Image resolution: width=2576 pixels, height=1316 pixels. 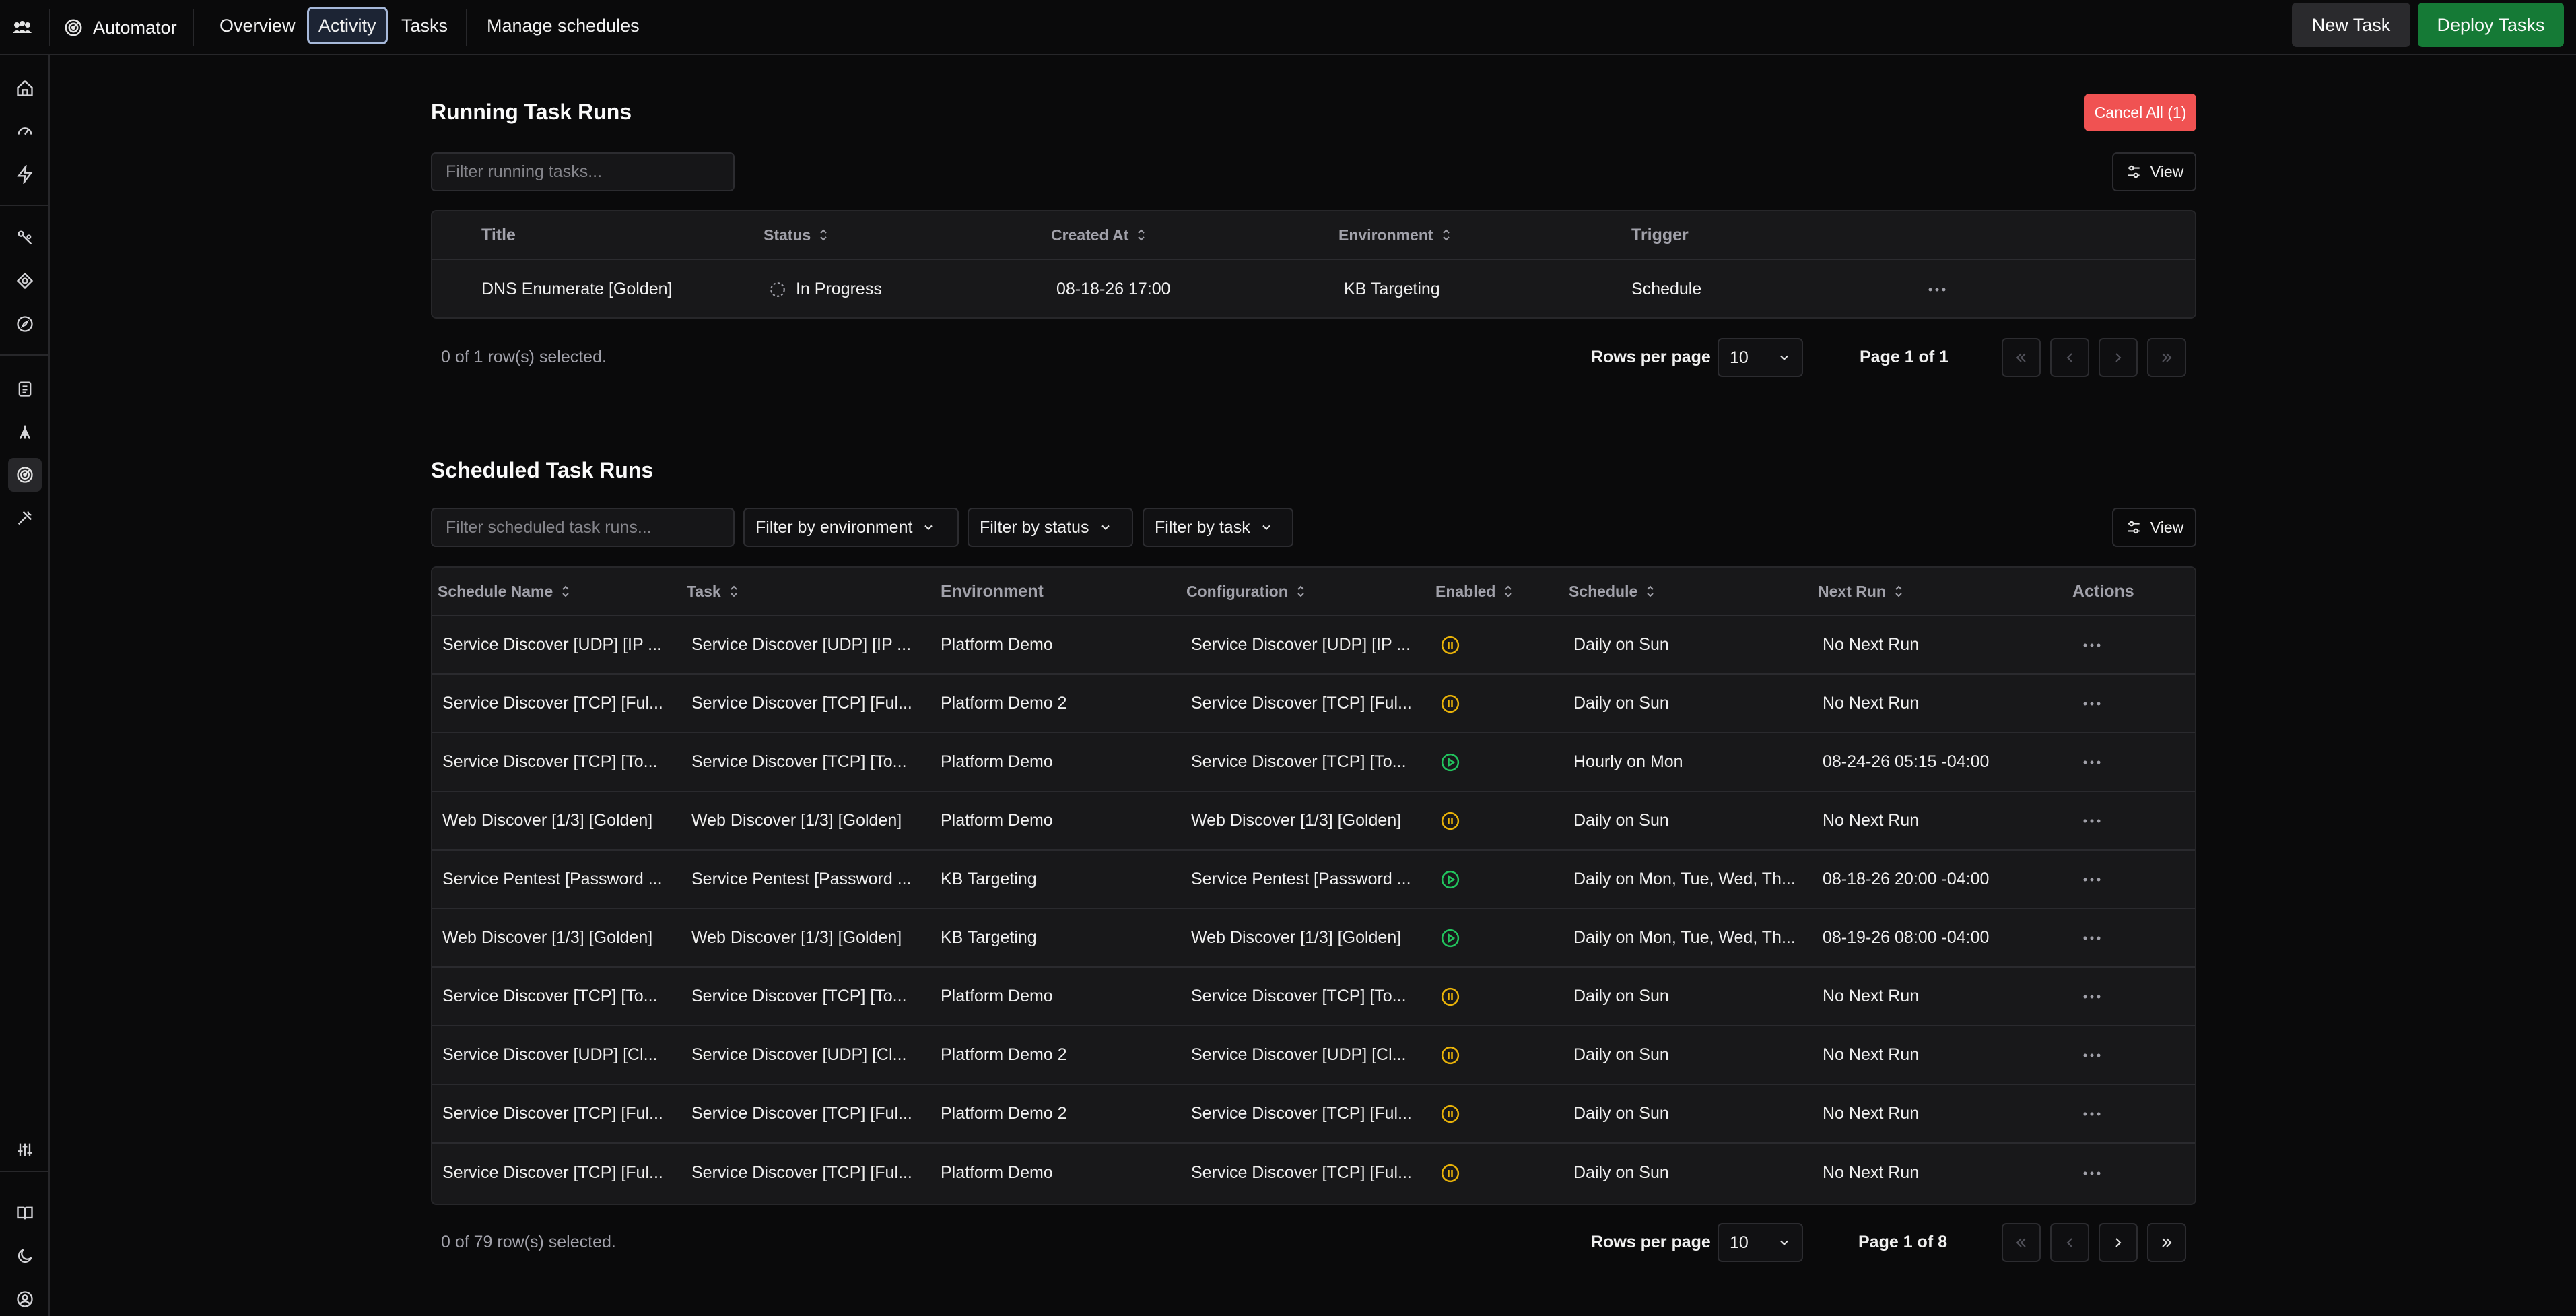 I want to click on scheduled-view-button: View, so click(x=2154, y=527).